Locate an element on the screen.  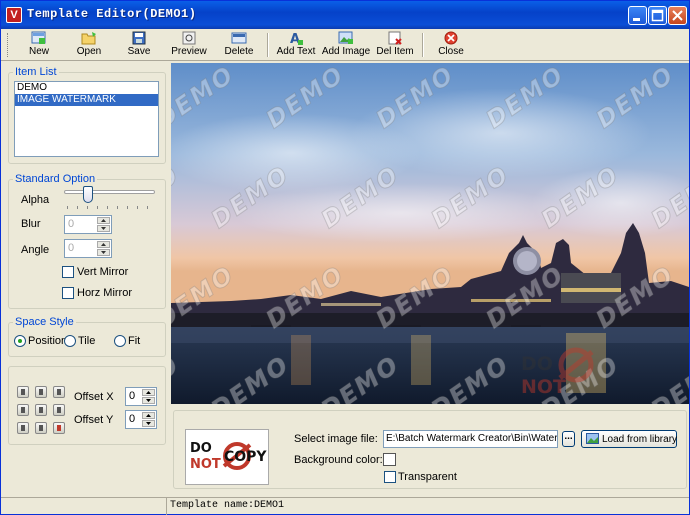
offset-y-arrows is located at coordinates (148, 419).